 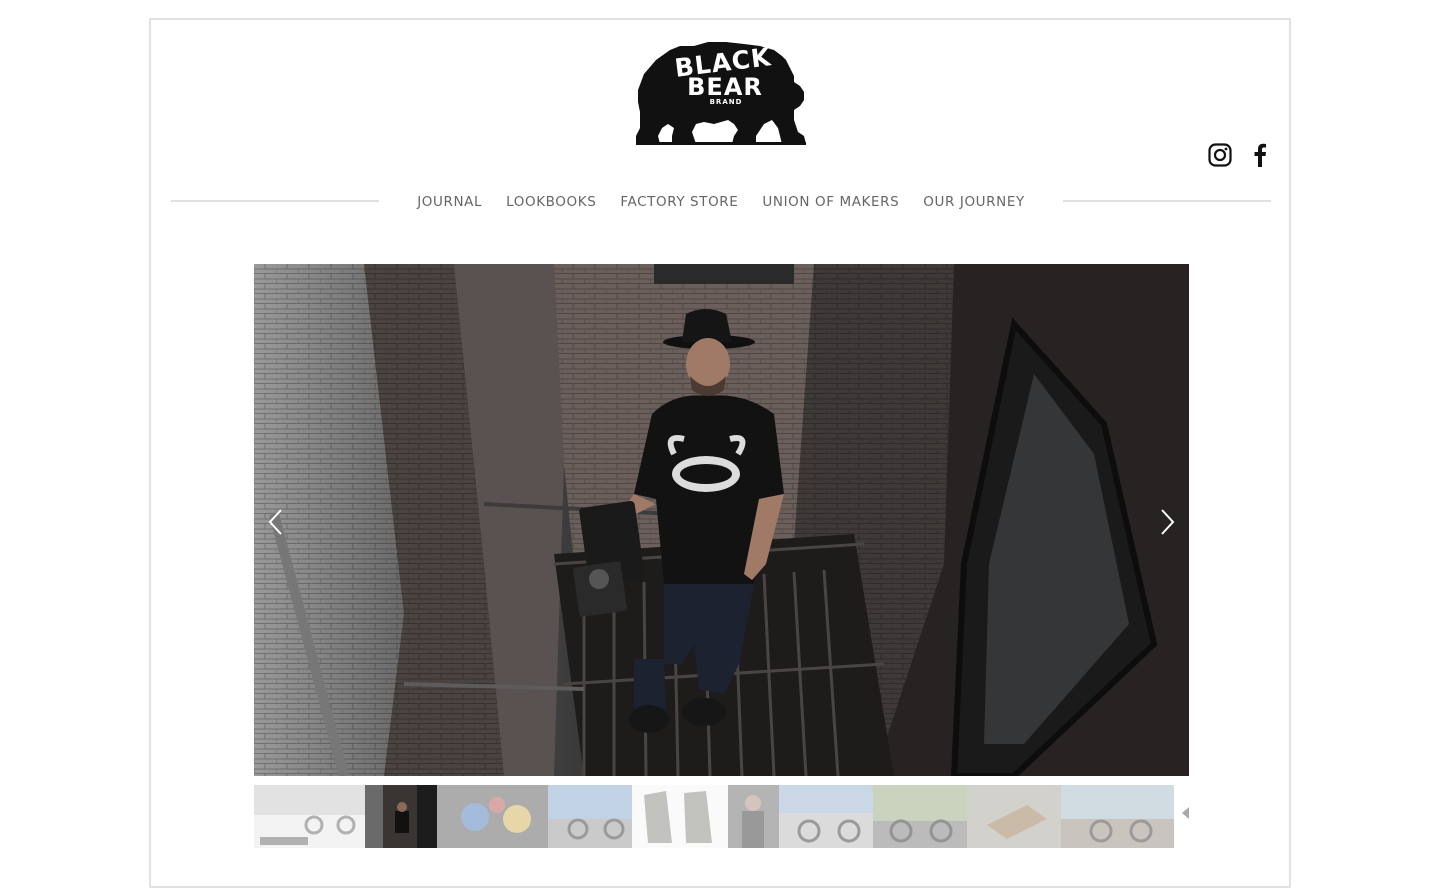 I want to click on nav-journal: JOURNAL, so click(x=449, y=202).